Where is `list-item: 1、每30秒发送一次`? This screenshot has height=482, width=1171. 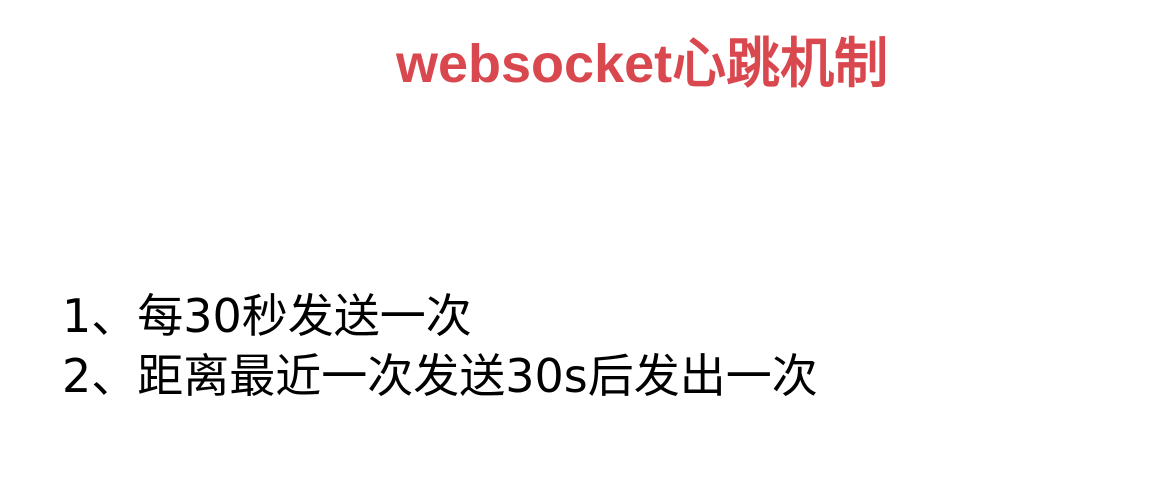
list-item: 1、每30秒发送一次 is located at coordinates (267, 316).